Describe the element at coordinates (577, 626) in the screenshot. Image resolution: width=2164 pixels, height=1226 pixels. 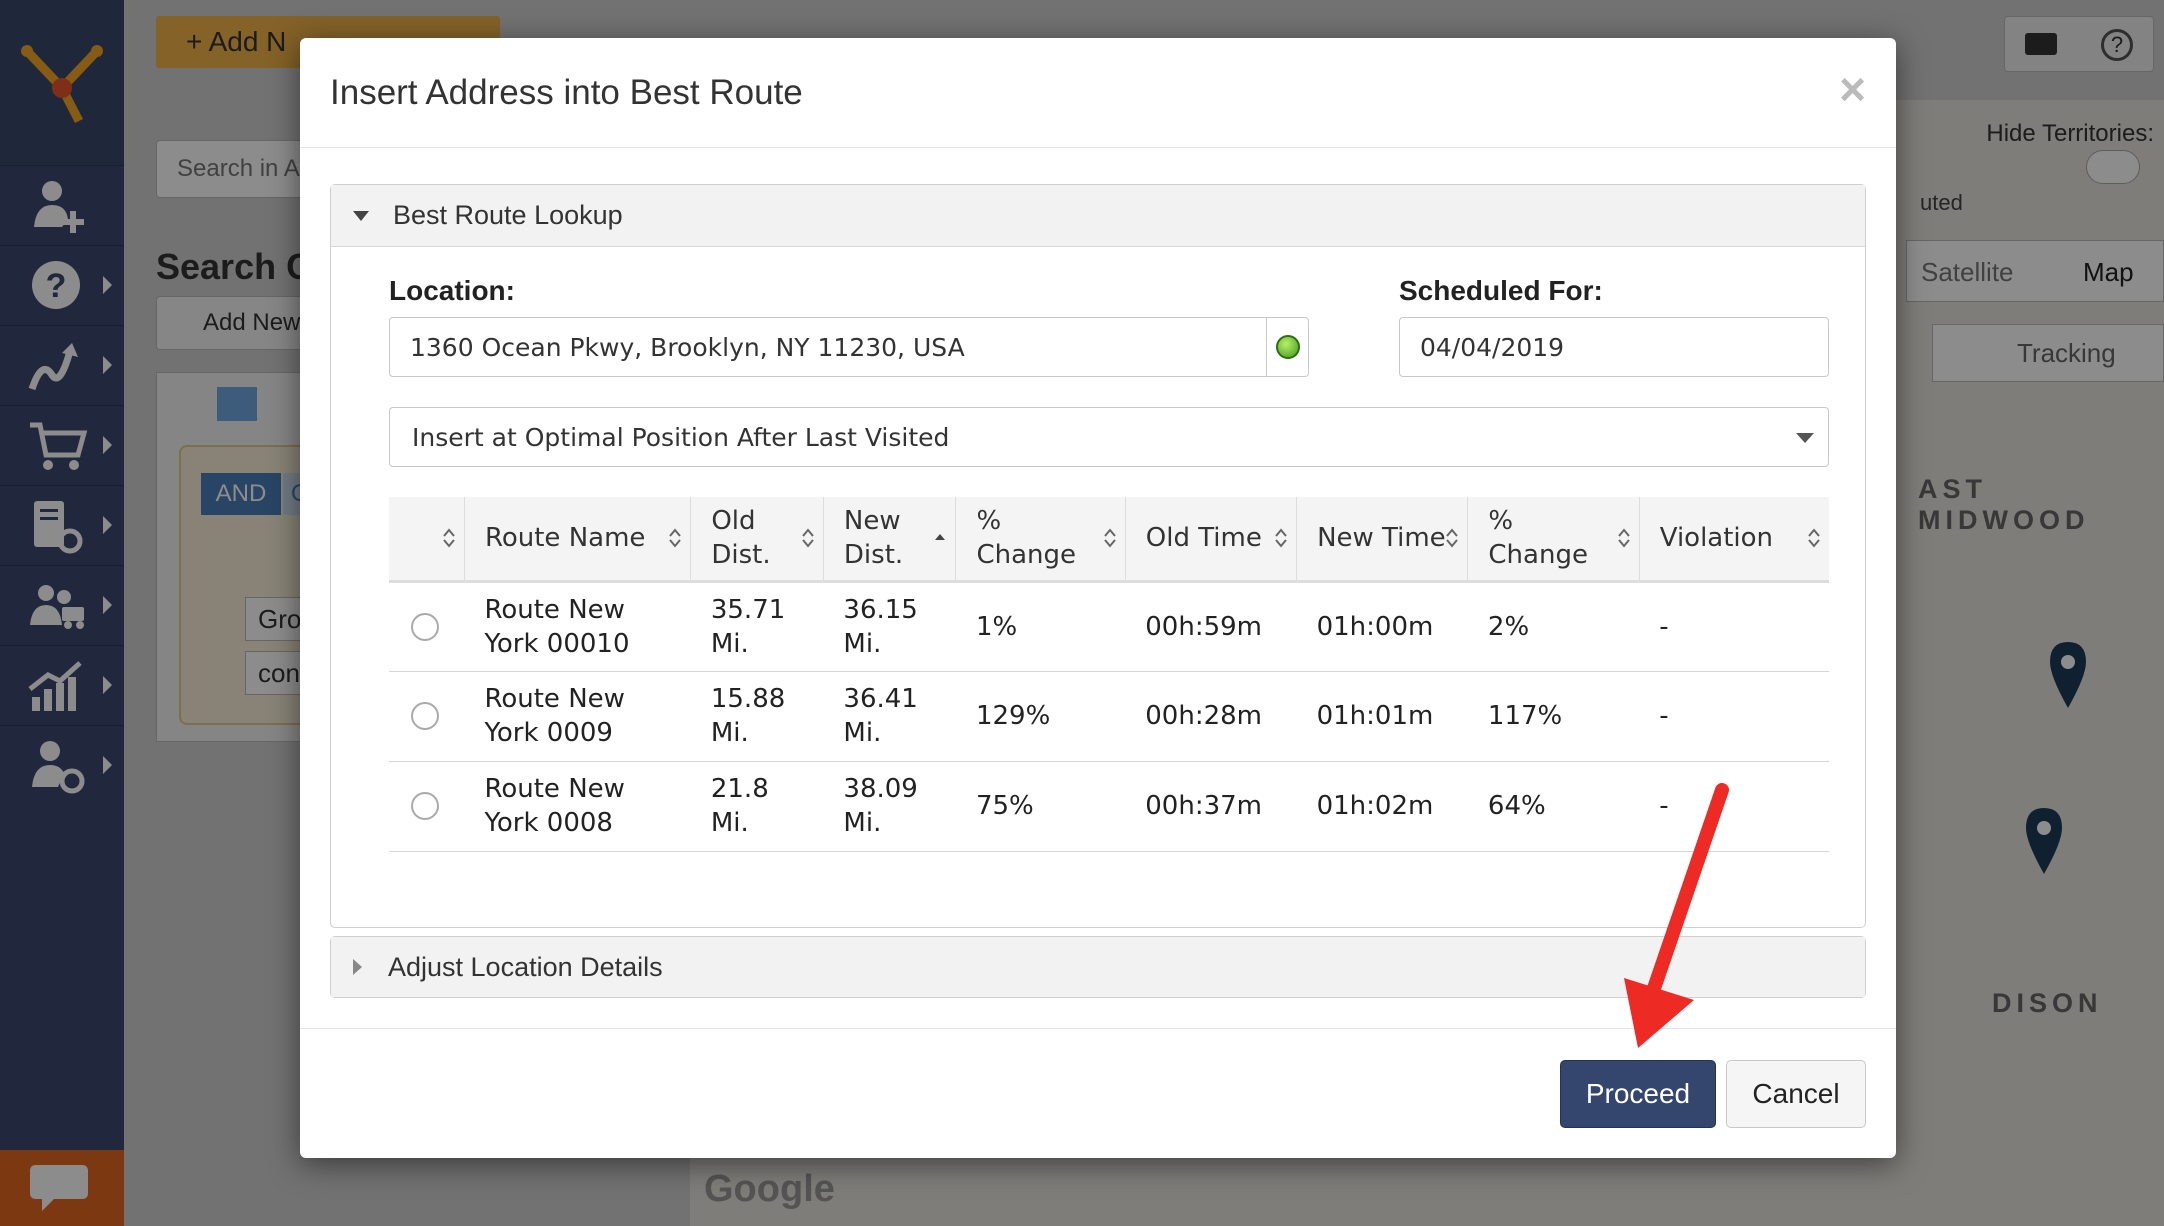
I see `route-name-cell: Route New York 00010` at that location.